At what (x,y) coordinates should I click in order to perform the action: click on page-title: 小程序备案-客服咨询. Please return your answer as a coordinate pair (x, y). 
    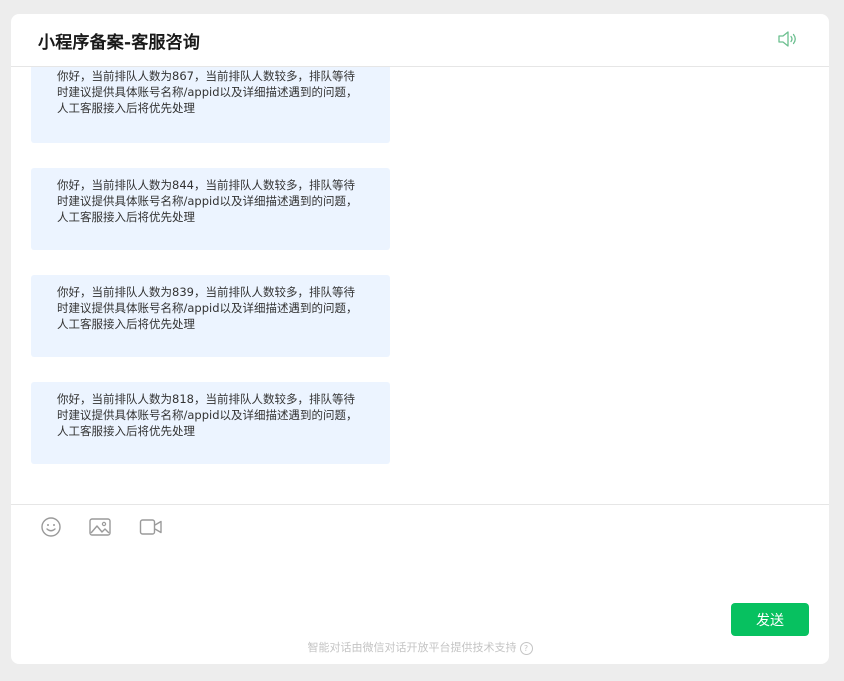
    Looking at the image, I should click on (119, 43).